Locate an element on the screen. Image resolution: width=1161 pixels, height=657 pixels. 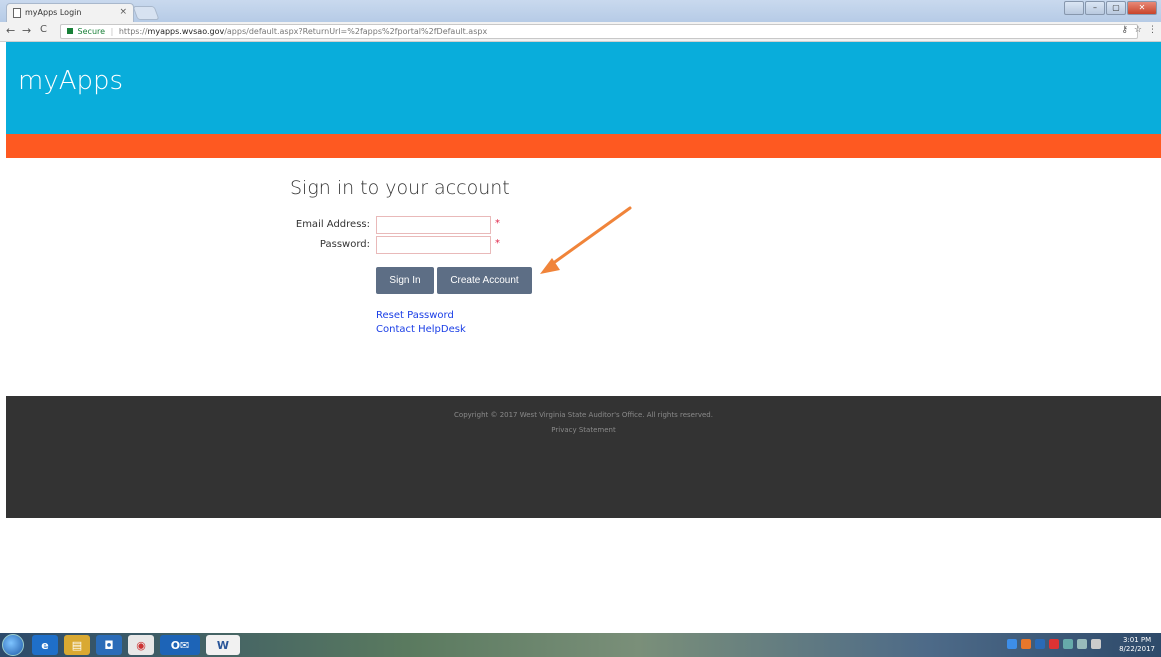
tray-app-icon is located at coordinates (1026, 644).